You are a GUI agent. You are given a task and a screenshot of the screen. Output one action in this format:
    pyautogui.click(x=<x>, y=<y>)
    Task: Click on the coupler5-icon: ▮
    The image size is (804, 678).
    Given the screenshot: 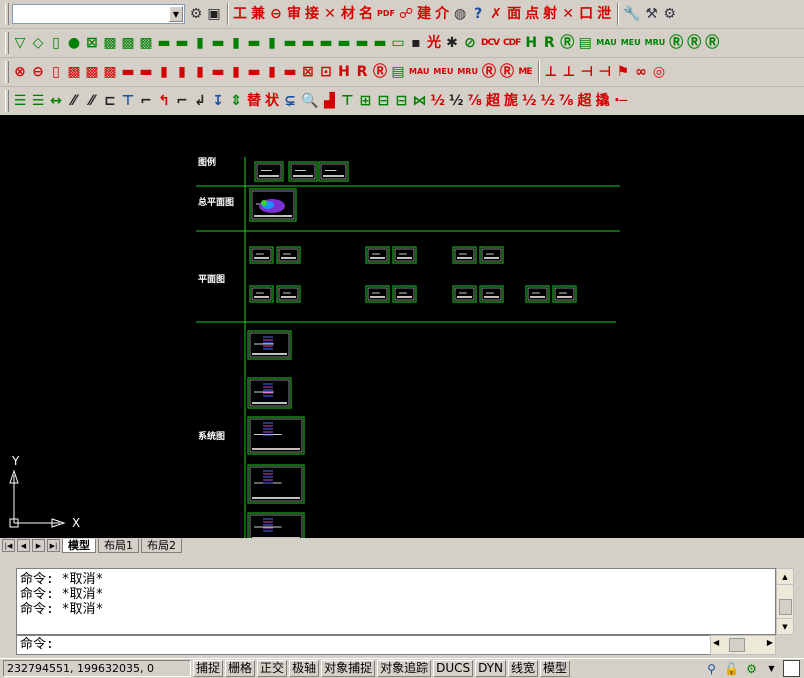 What is the action you would take?
    pyautogui.click(x=236, y=43)
    